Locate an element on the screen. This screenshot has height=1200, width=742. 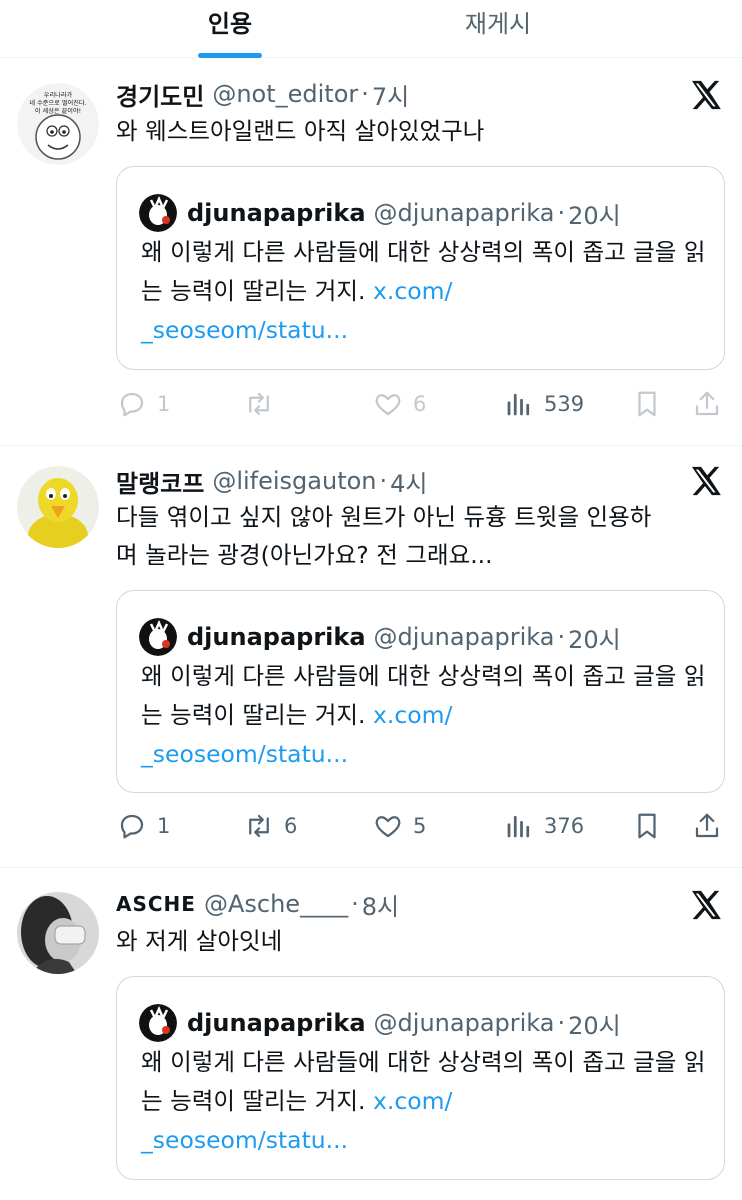
timestamp: 4시 is located at coordinates (408, 481).